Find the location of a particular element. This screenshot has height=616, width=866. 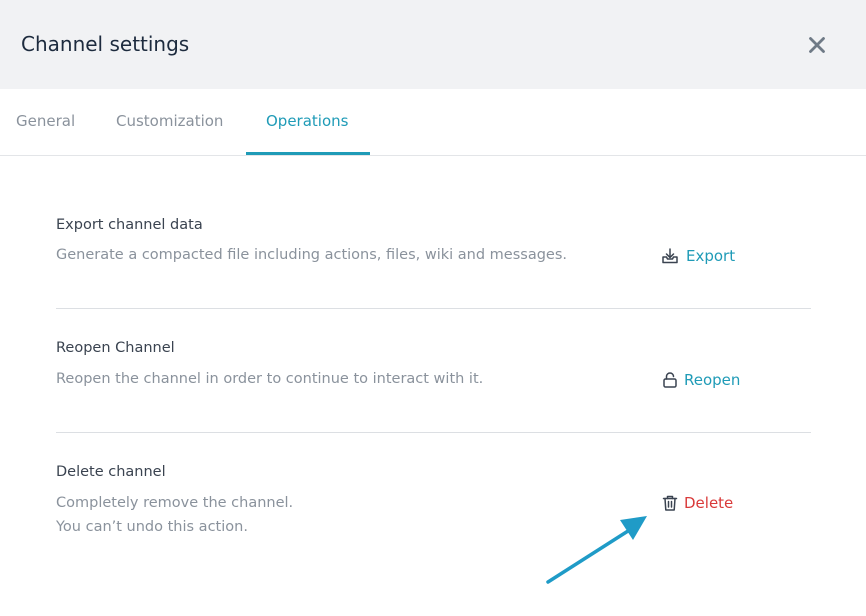

modal-header: Channel settings is located at coordinates (433, 44).